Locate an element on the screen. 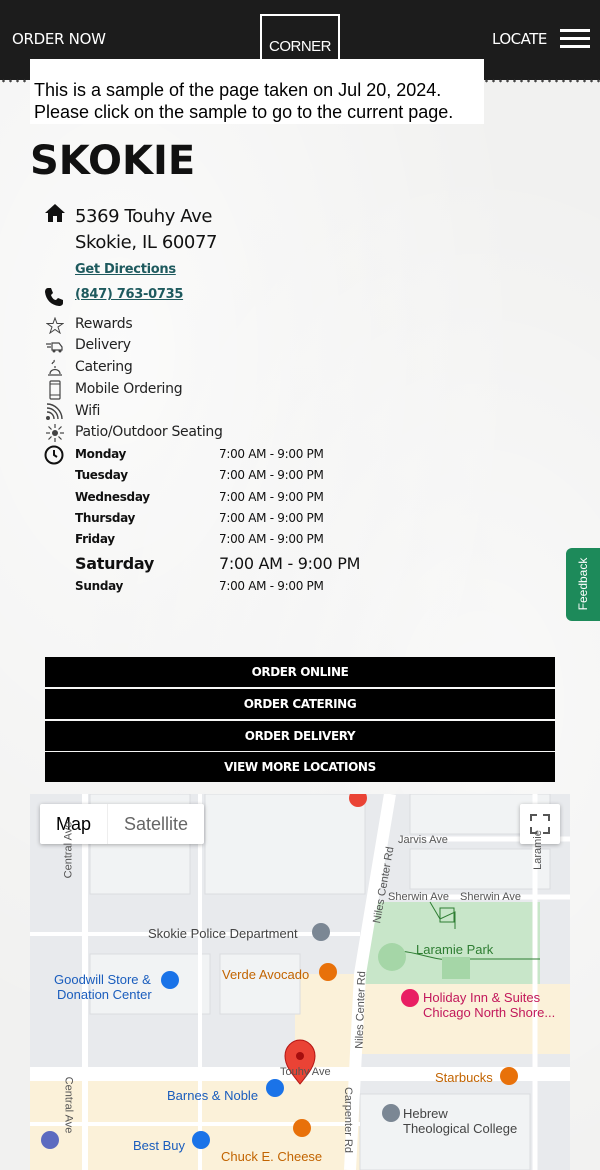  phone-icon is located at coordinates (54, 297).